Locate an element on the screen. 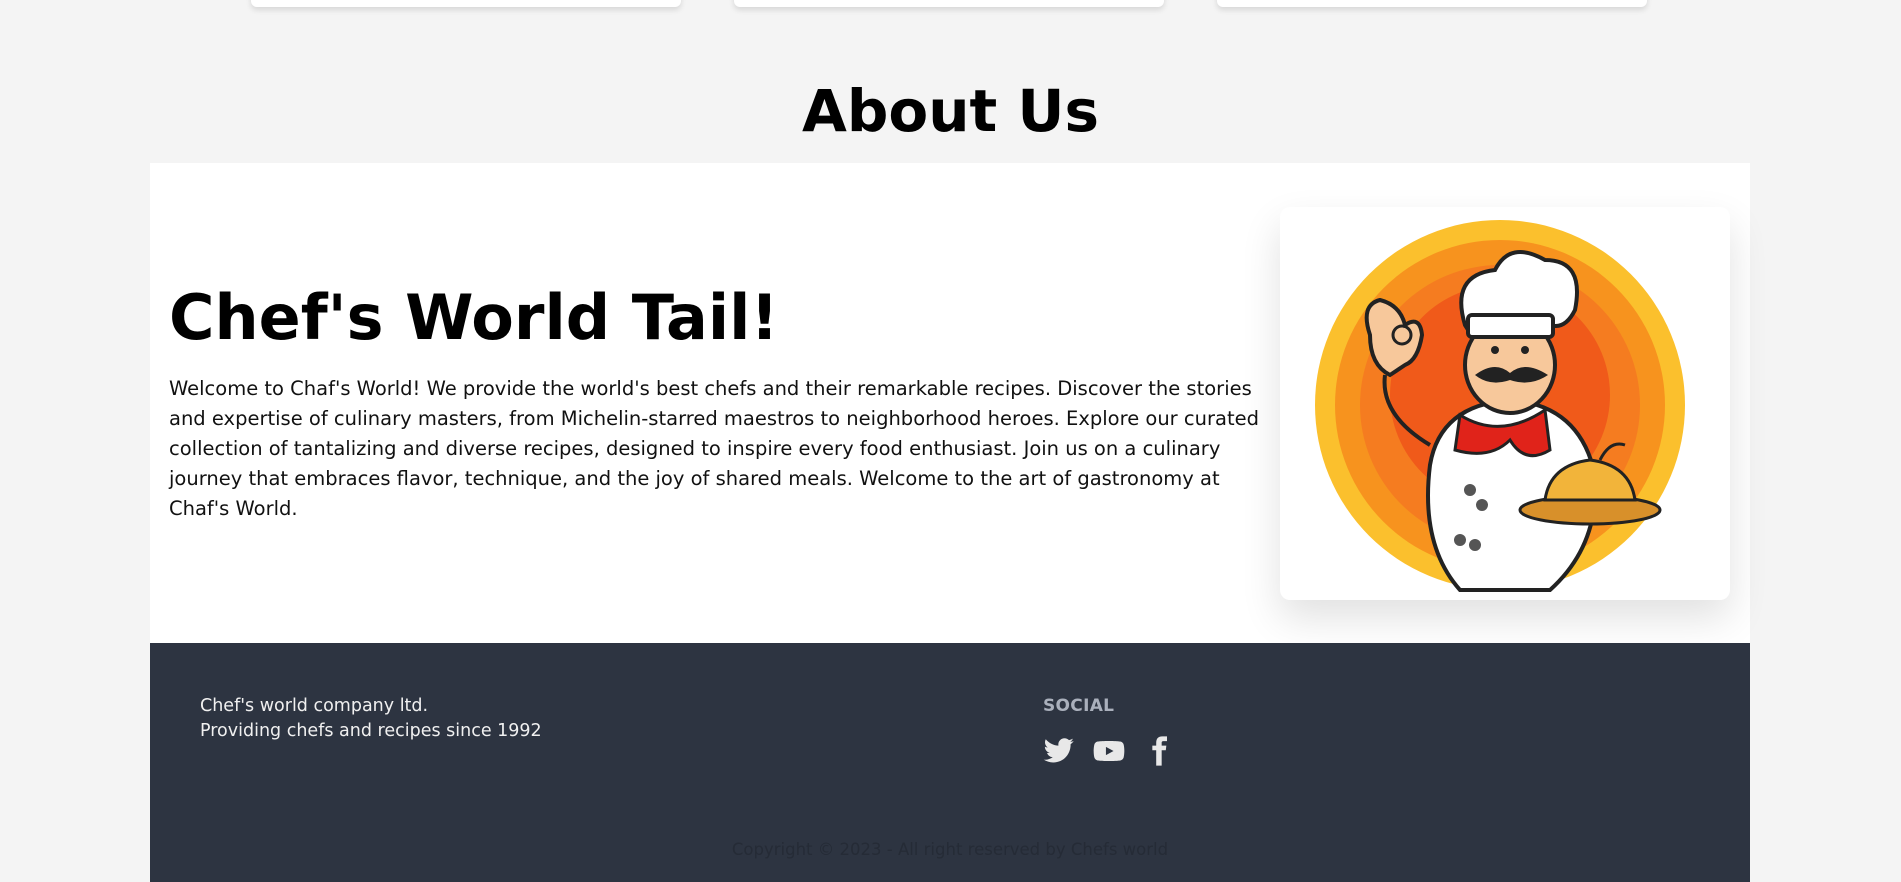 This screenshot has width=1901, height=882. company-name: Chef's world company ltd. is located at coordinates (314, 706).